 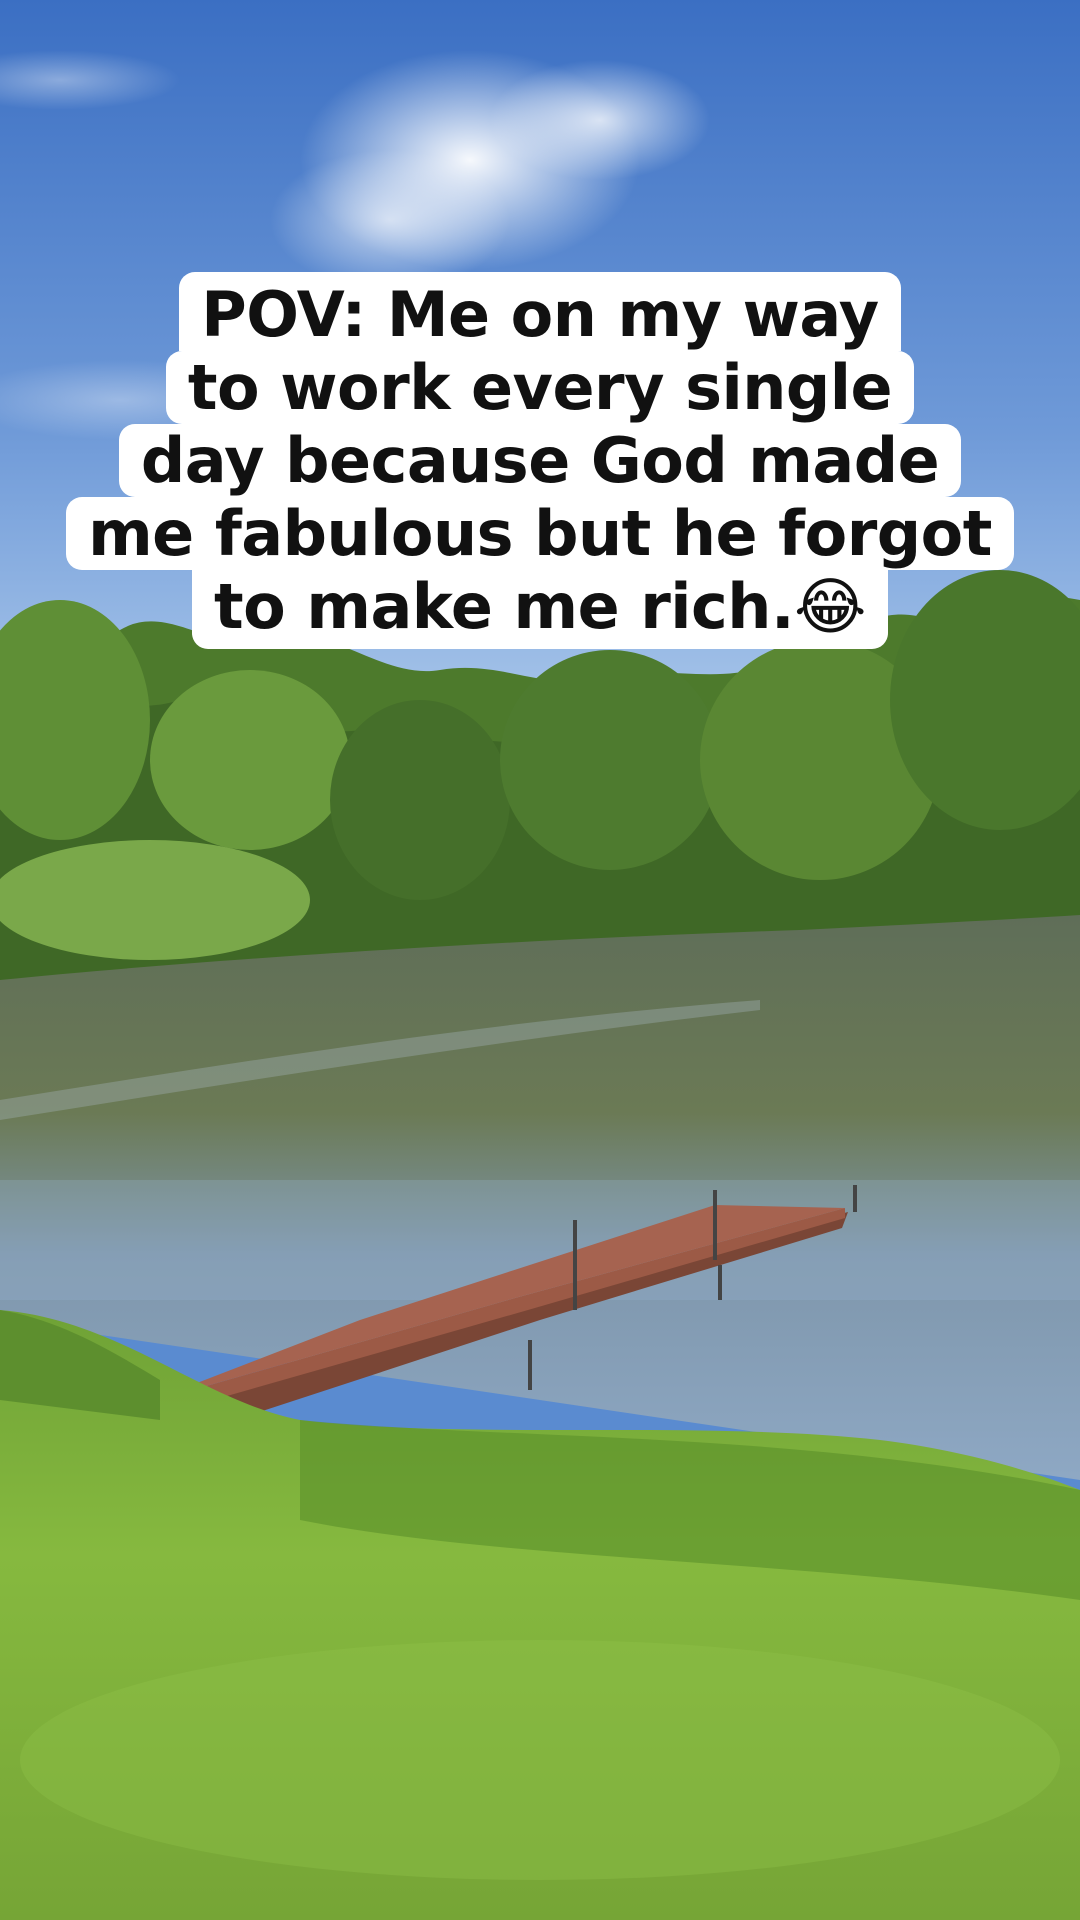 I want to click on caption-line-3: day because God made, so click(x=540, y=460).